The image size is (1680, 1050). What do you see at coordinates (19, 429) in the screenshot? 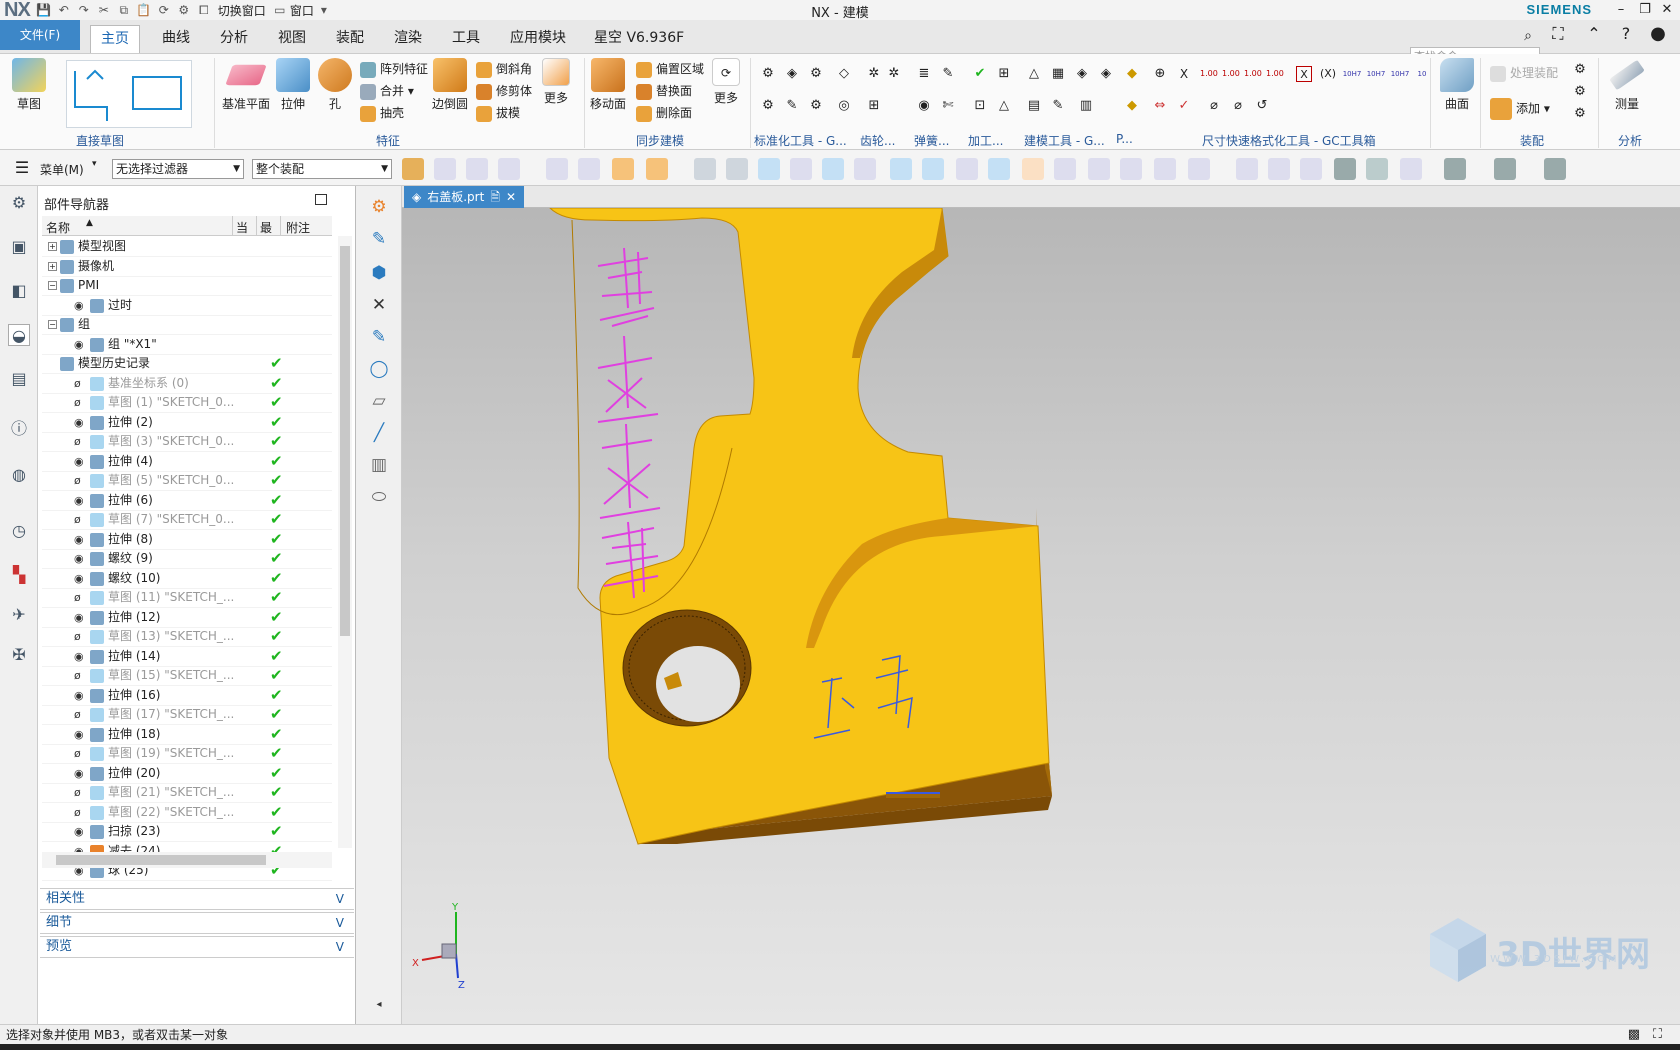
I see `hd3d-tools-icon: ⓘ` at bounding box center [19, 429].